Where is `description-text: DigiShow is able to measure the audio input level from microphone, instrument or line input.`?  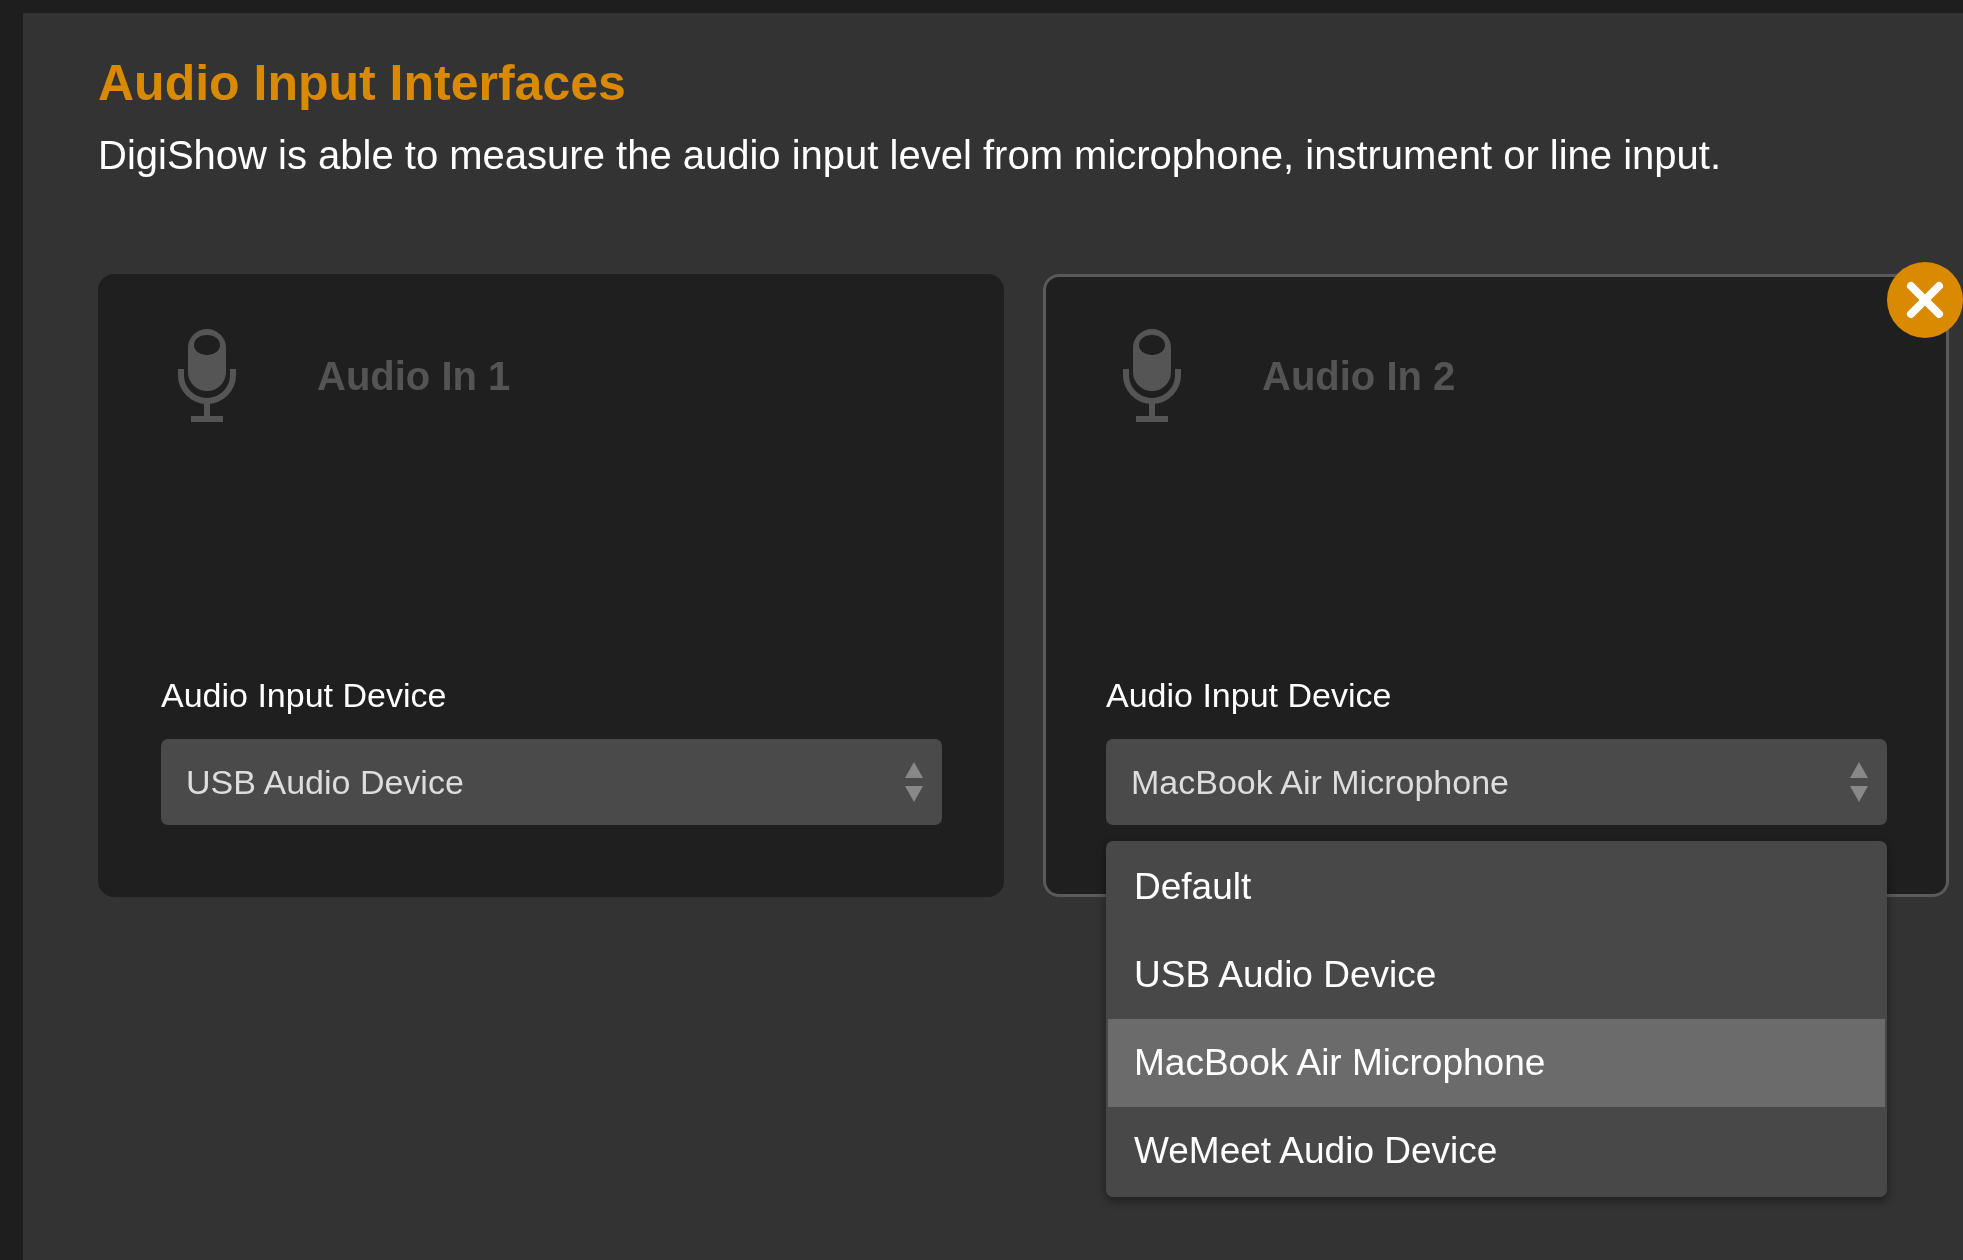
description-text: DigiShow is able to measure the audio input level from microphone, instrument or line input. is located at coordinates (910, 155).